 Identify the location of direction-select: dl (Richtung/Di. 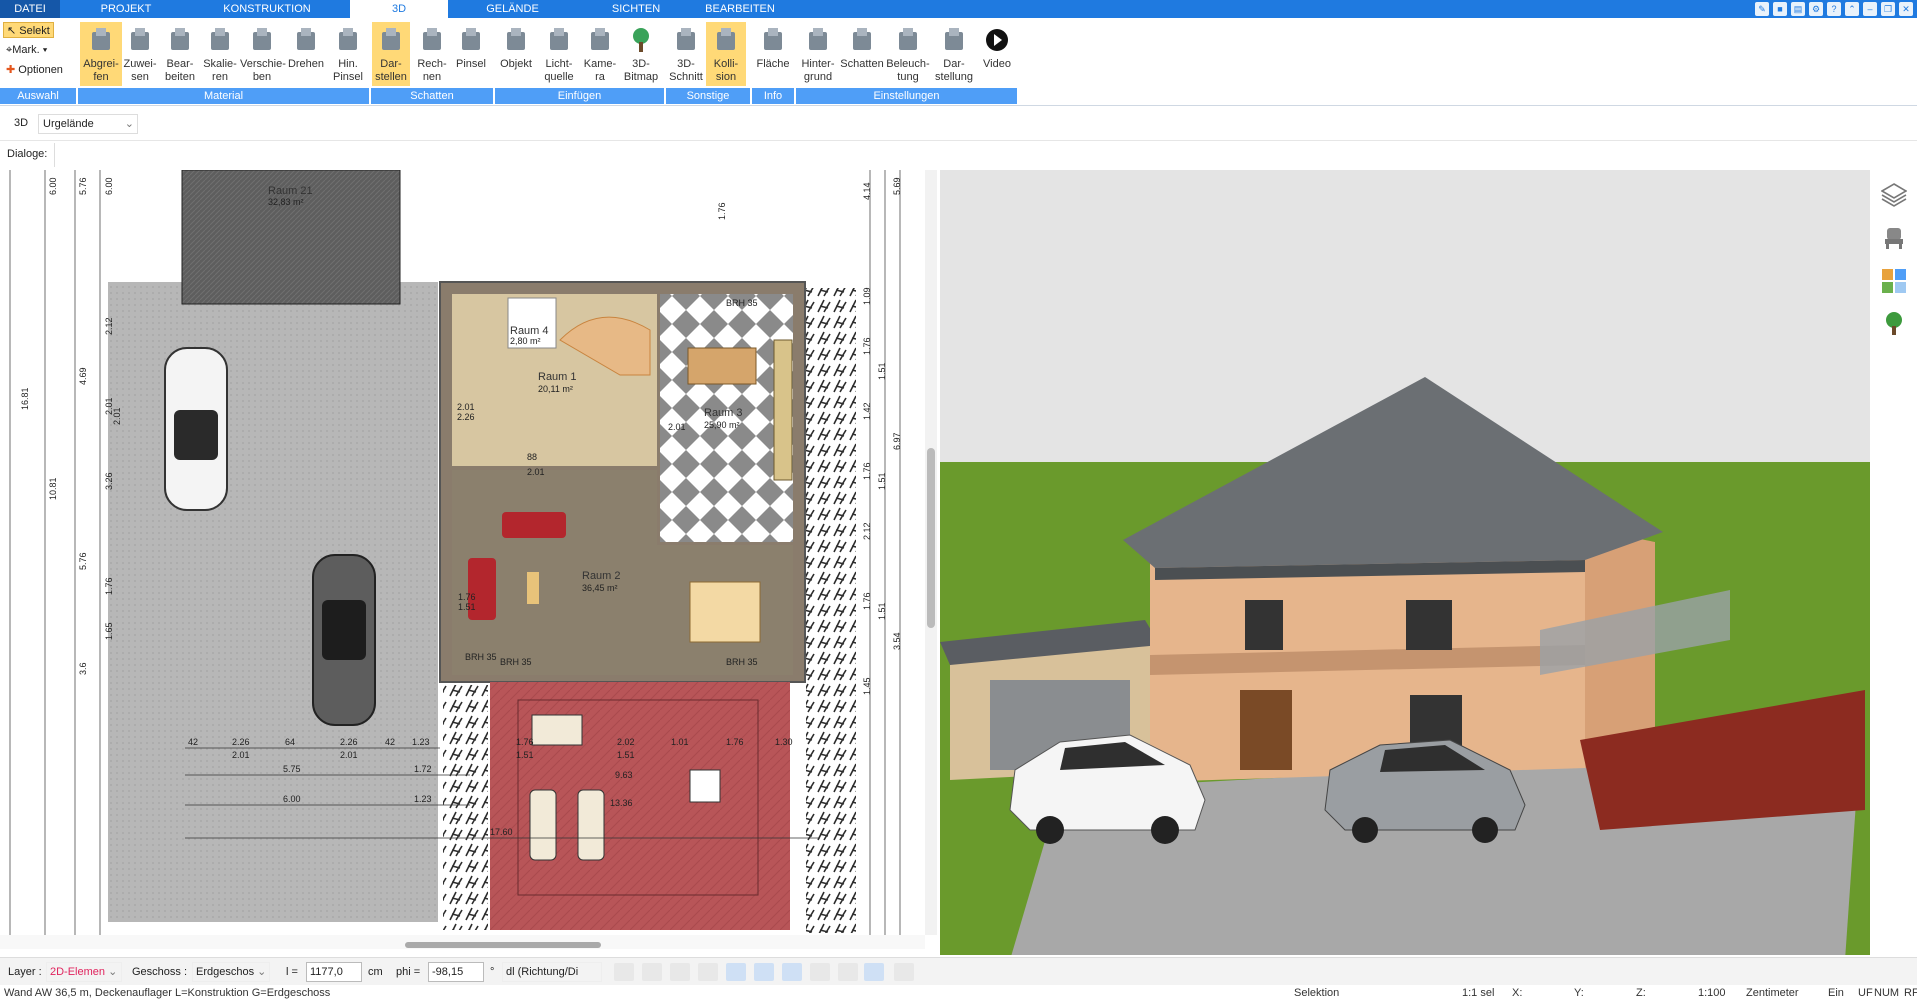
(552, 972).